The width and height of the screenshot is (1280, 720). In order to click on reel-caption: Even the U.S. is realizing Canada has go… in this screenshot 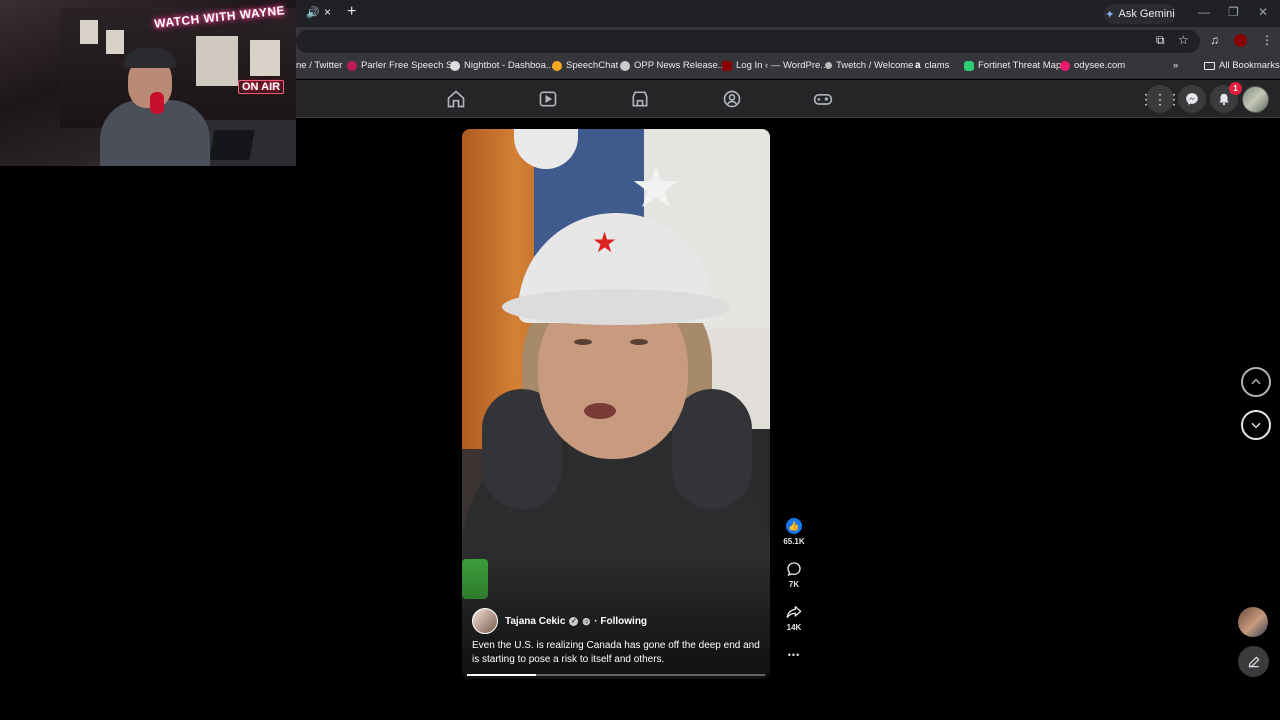, I will do `click(616, 652)`.